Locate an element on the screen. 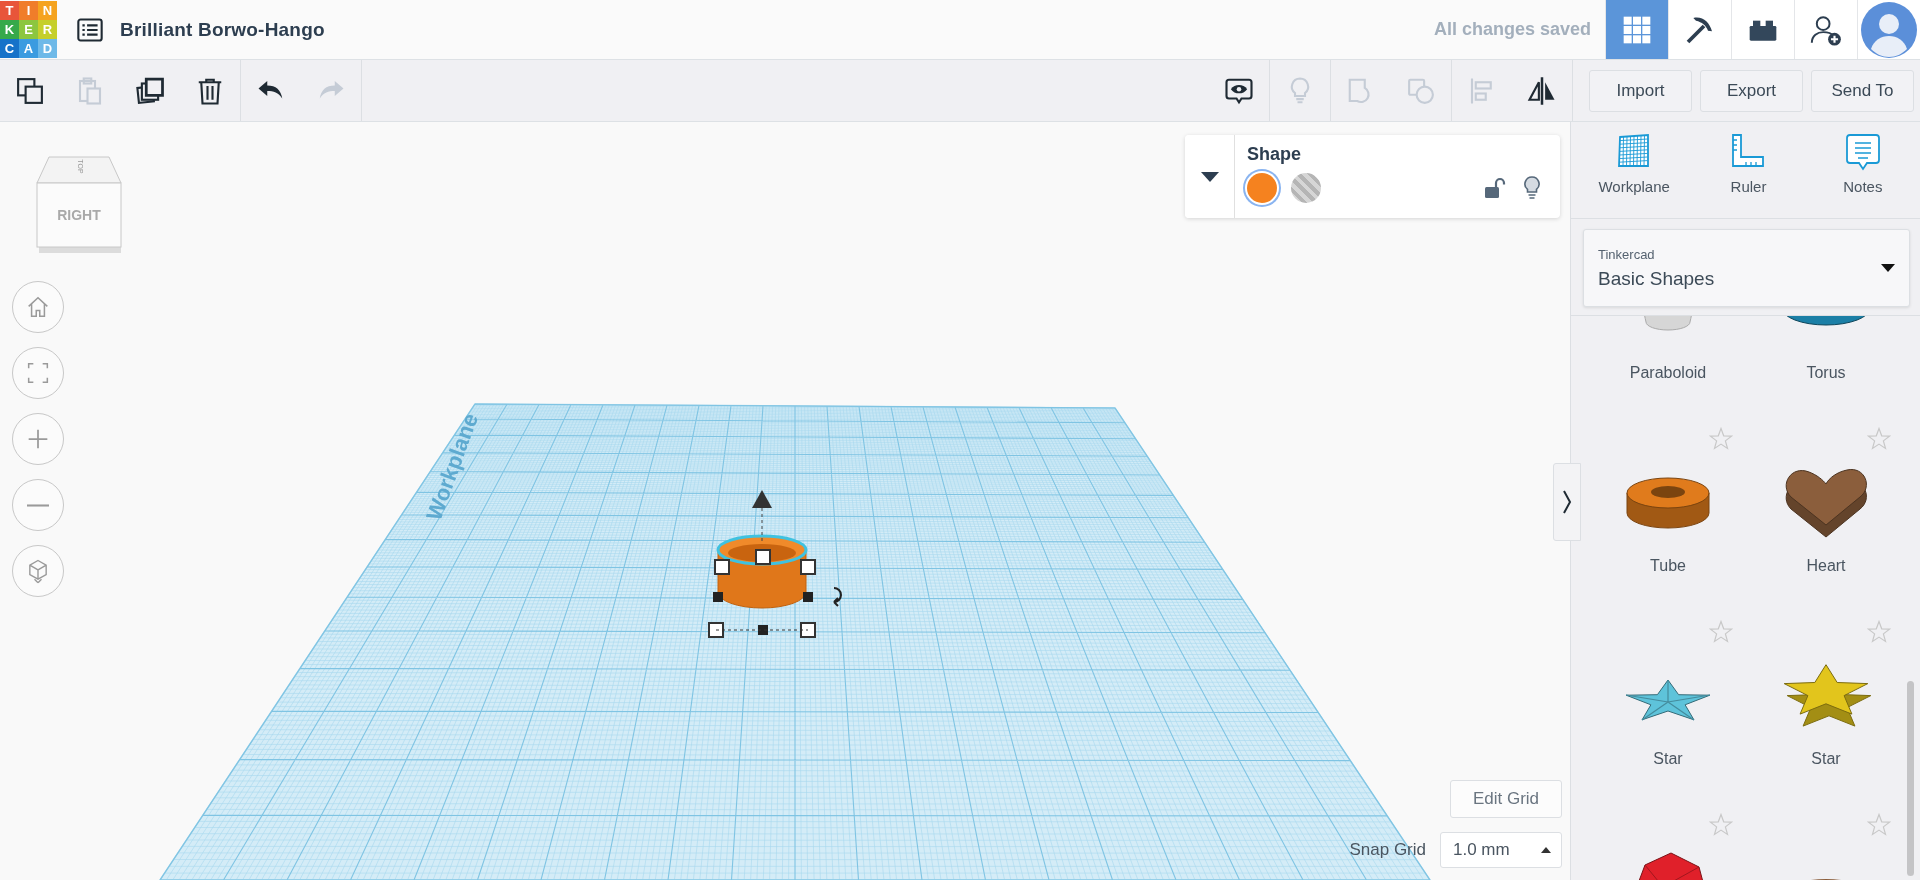 Image resolution: width=1920 pixels, height=880 pixels. logo-tile: I is located at coordinates (28, 10).